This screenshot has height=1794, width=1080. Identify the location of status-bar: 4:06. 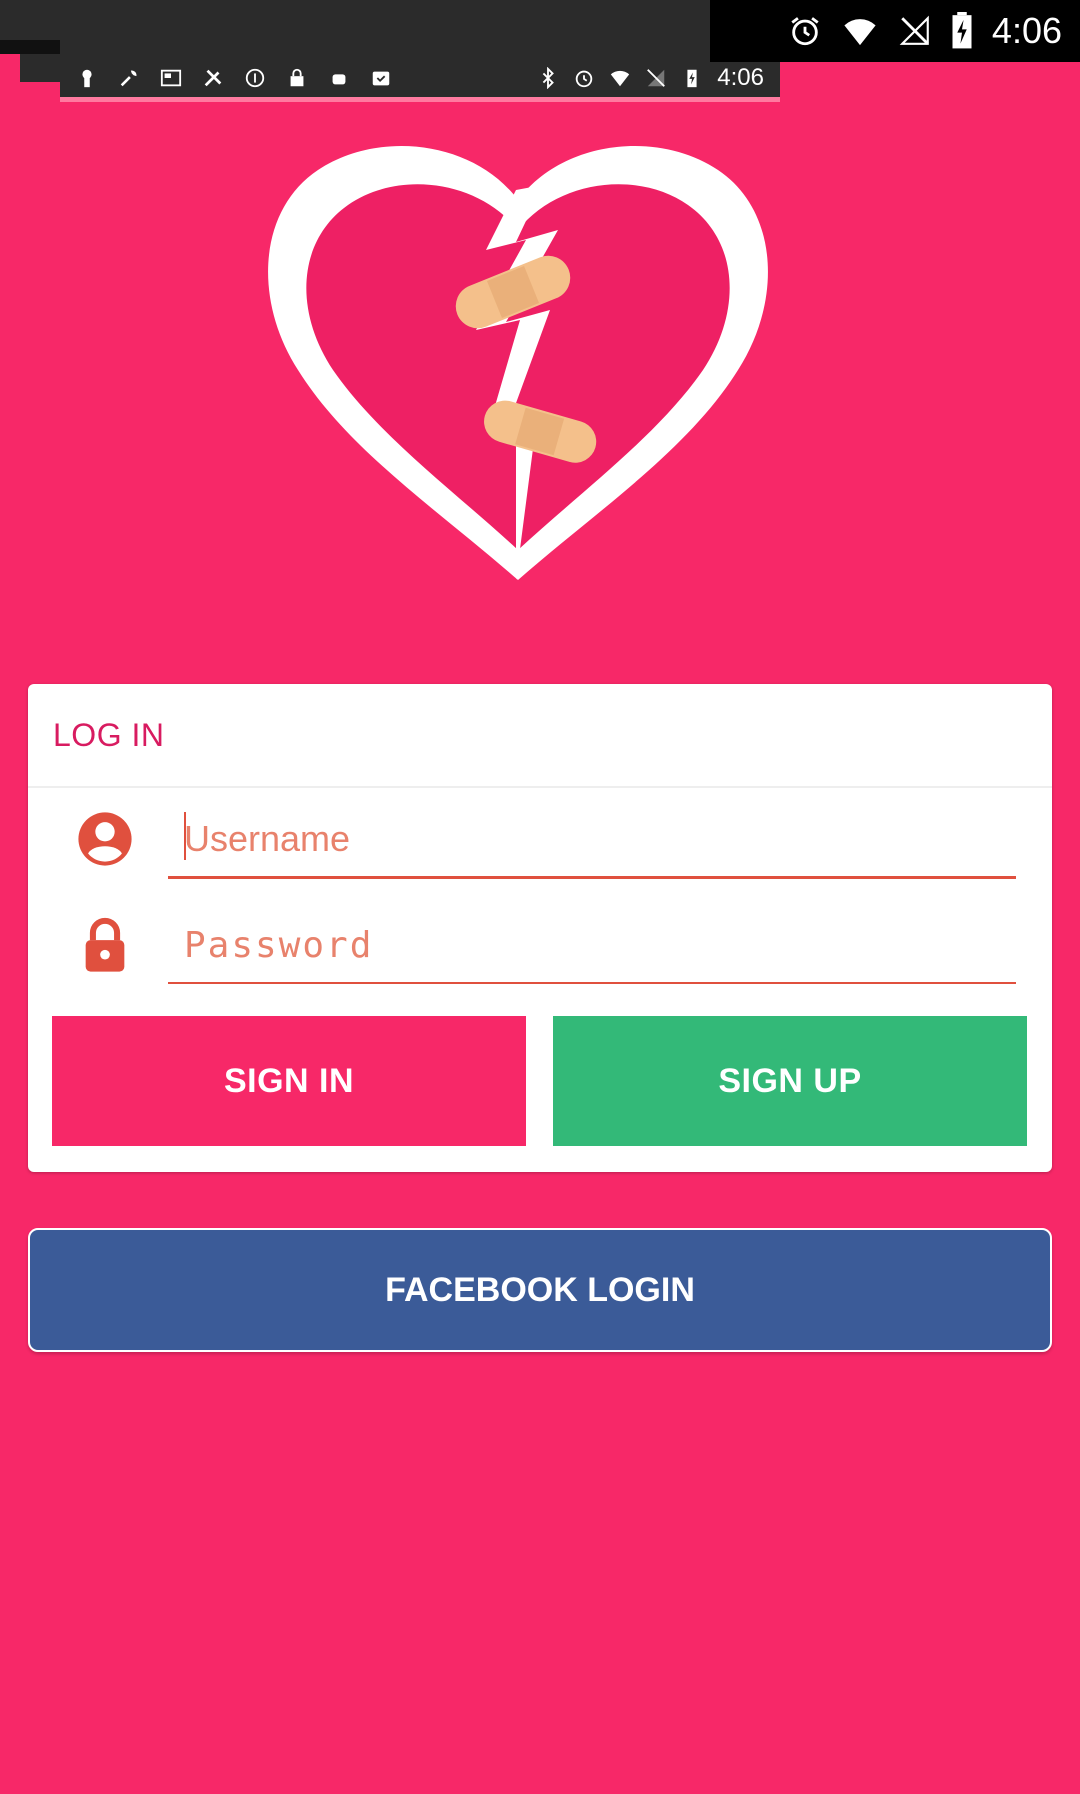
(895, 31).